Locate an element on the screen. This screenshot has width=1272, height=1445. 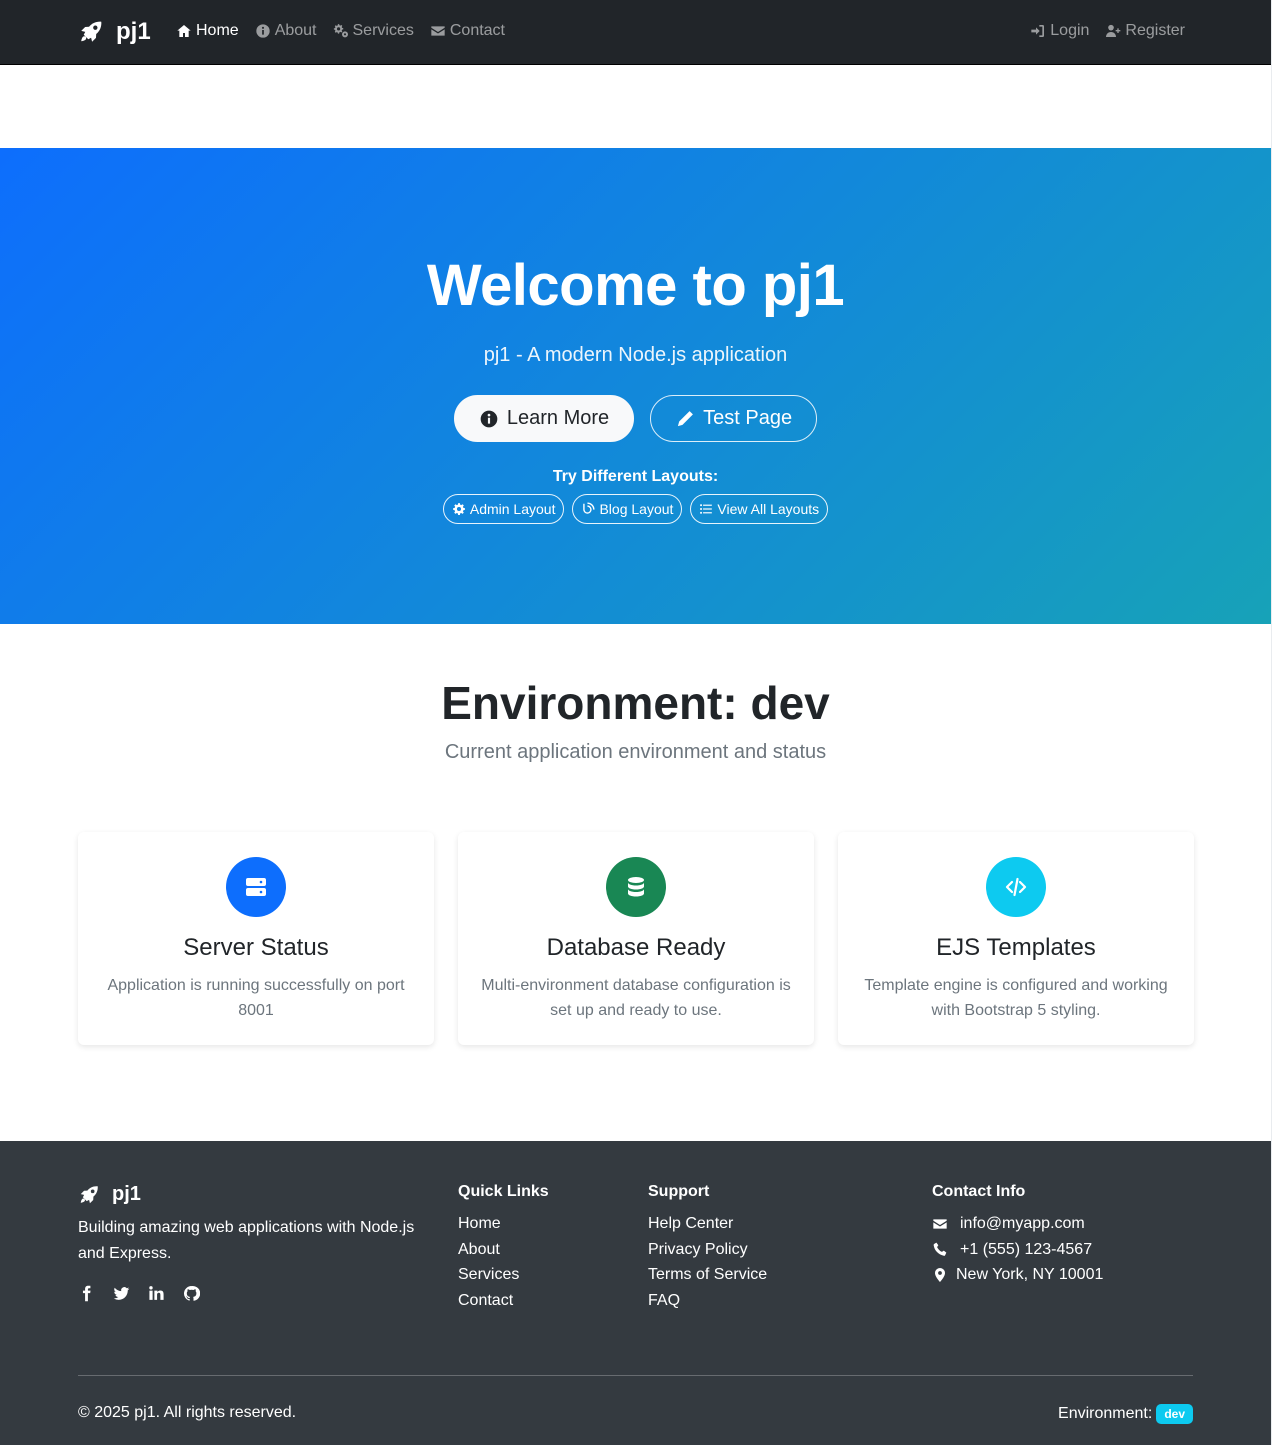
nav-right: Login Register is located at coordinates (1107, 31).